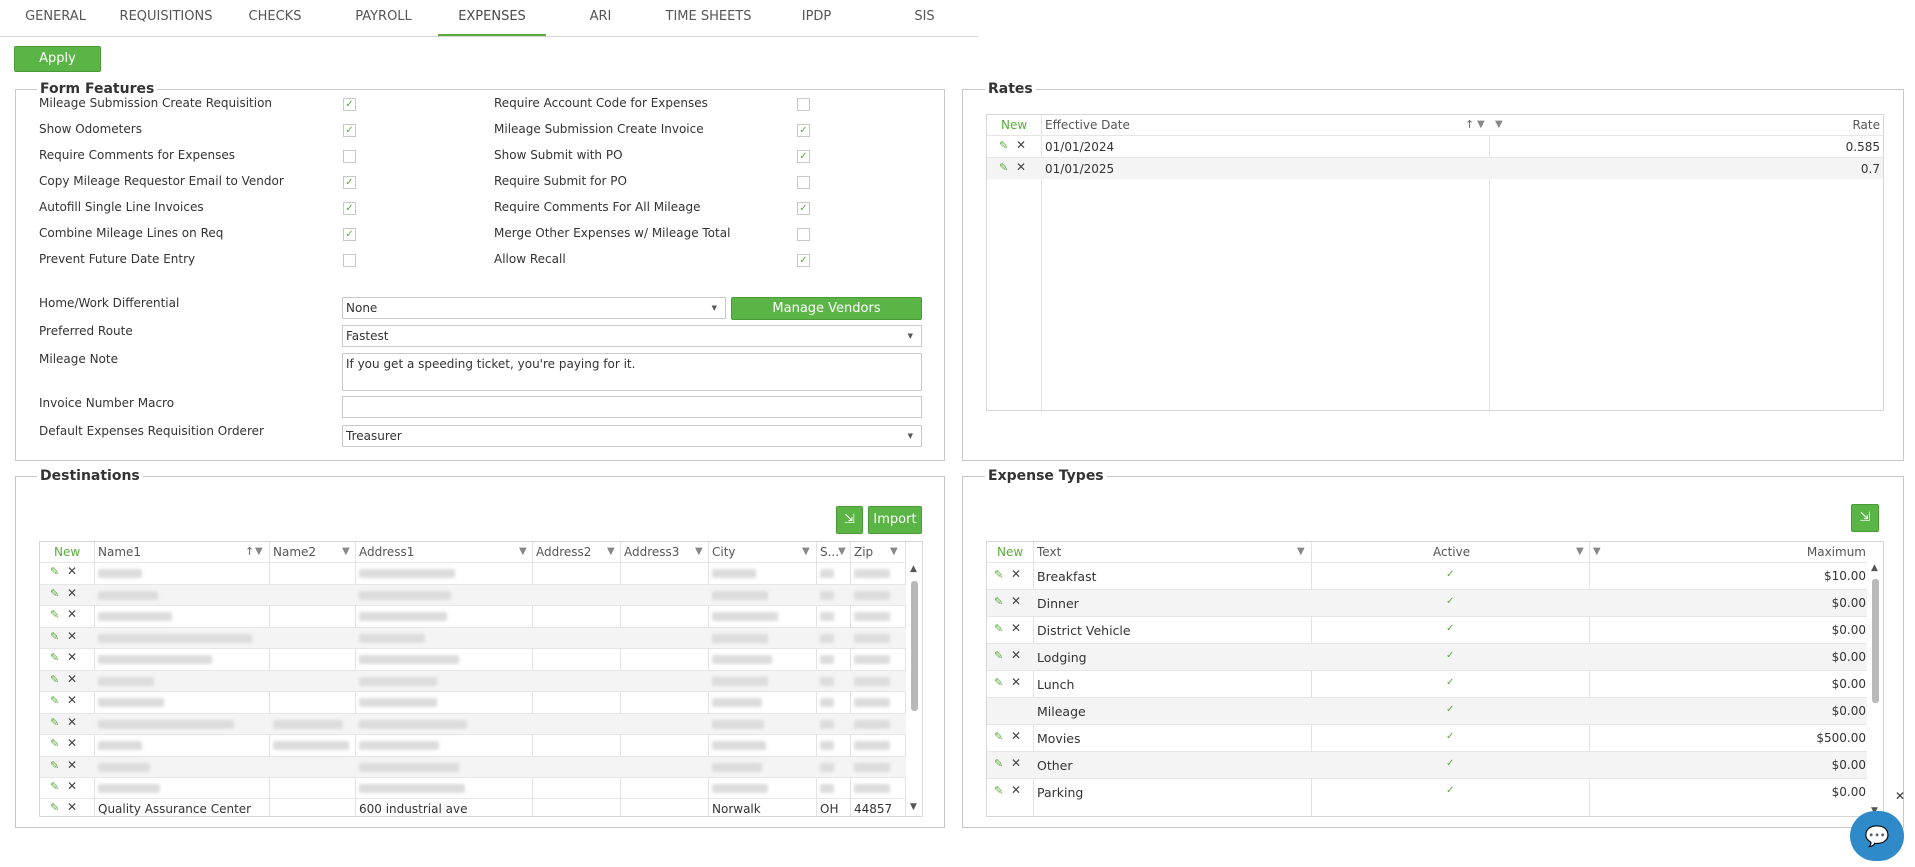 The width and height of the screenshot is (1915, 867). Describe the element at coordinates (632, 336) in the screenshot. I see `preferred-route-select: Fastest ▼` at that location.